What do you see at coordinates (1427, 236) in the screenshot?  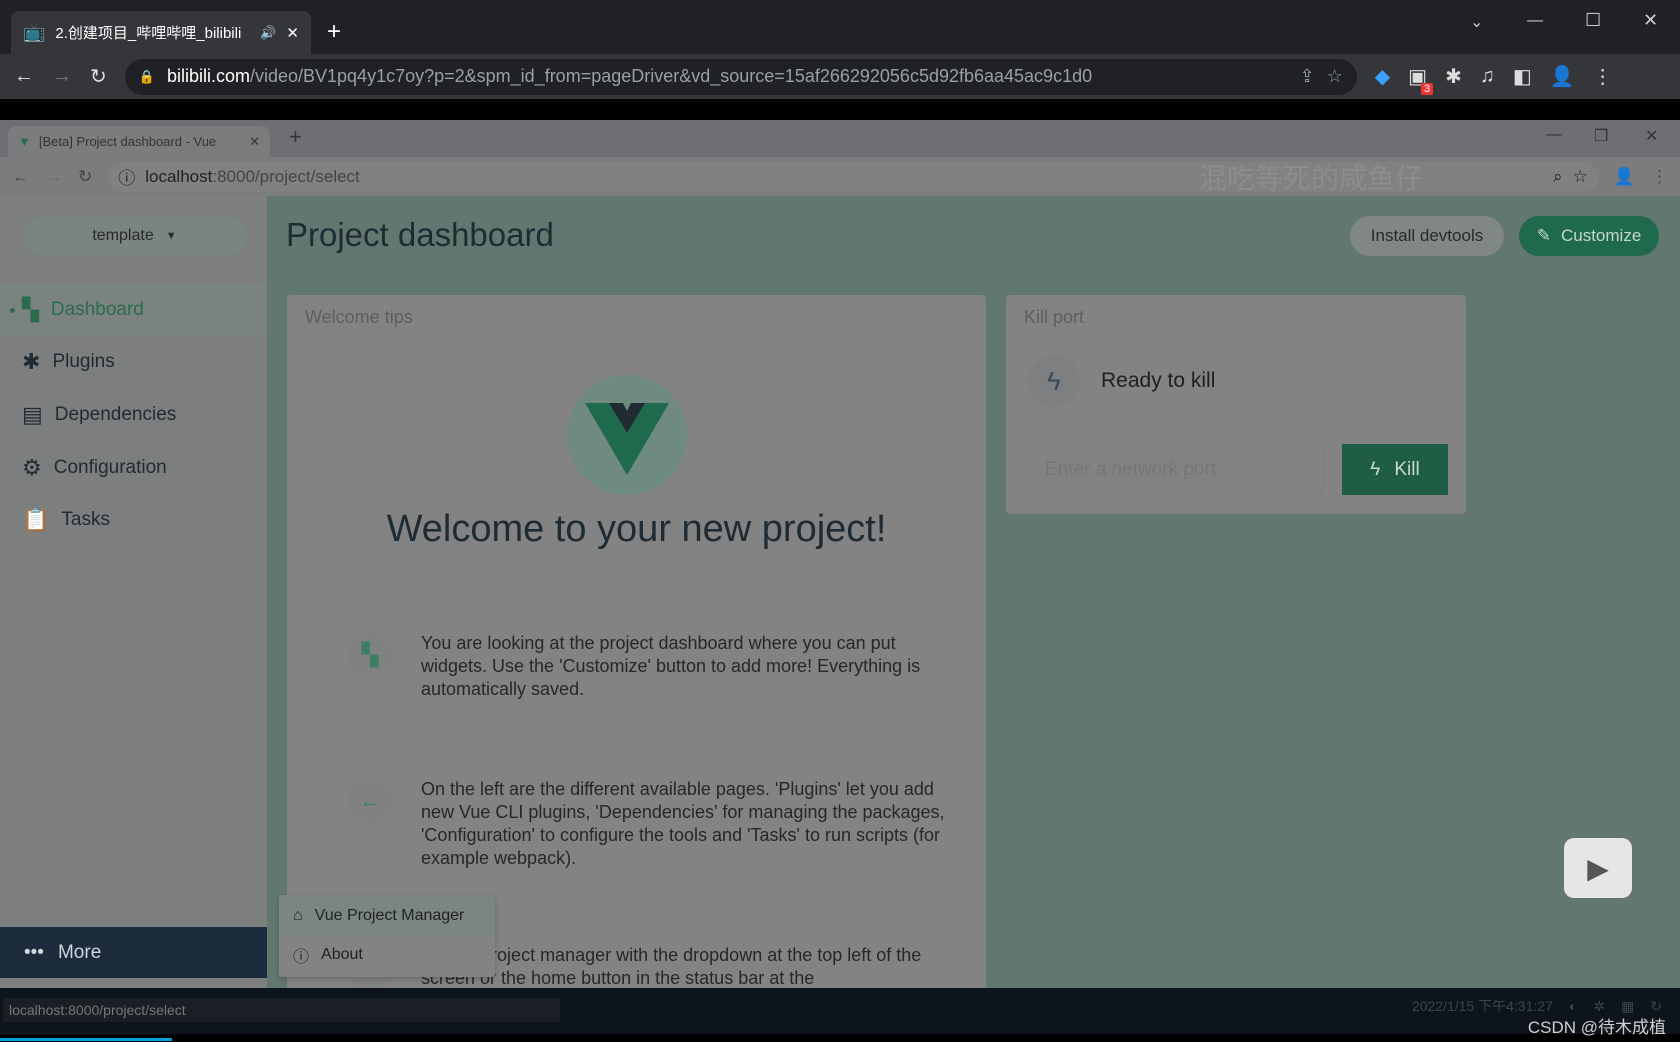 I see `install-devtools-button: Install devtools` at bounding box center [1427, 236].